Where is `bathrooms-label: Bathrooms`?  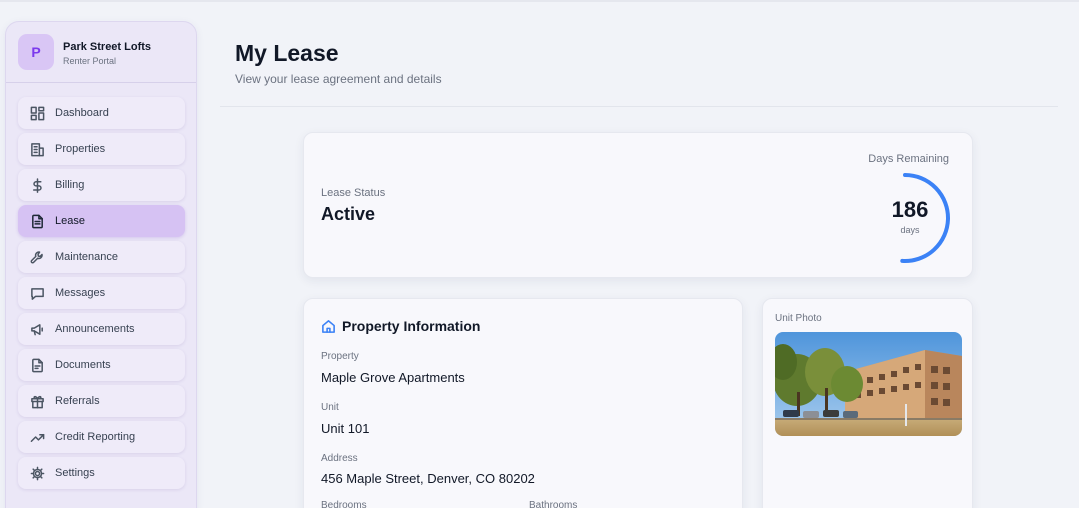
bathrooms-label: Bathrooms is located at coordinates (553, 504).